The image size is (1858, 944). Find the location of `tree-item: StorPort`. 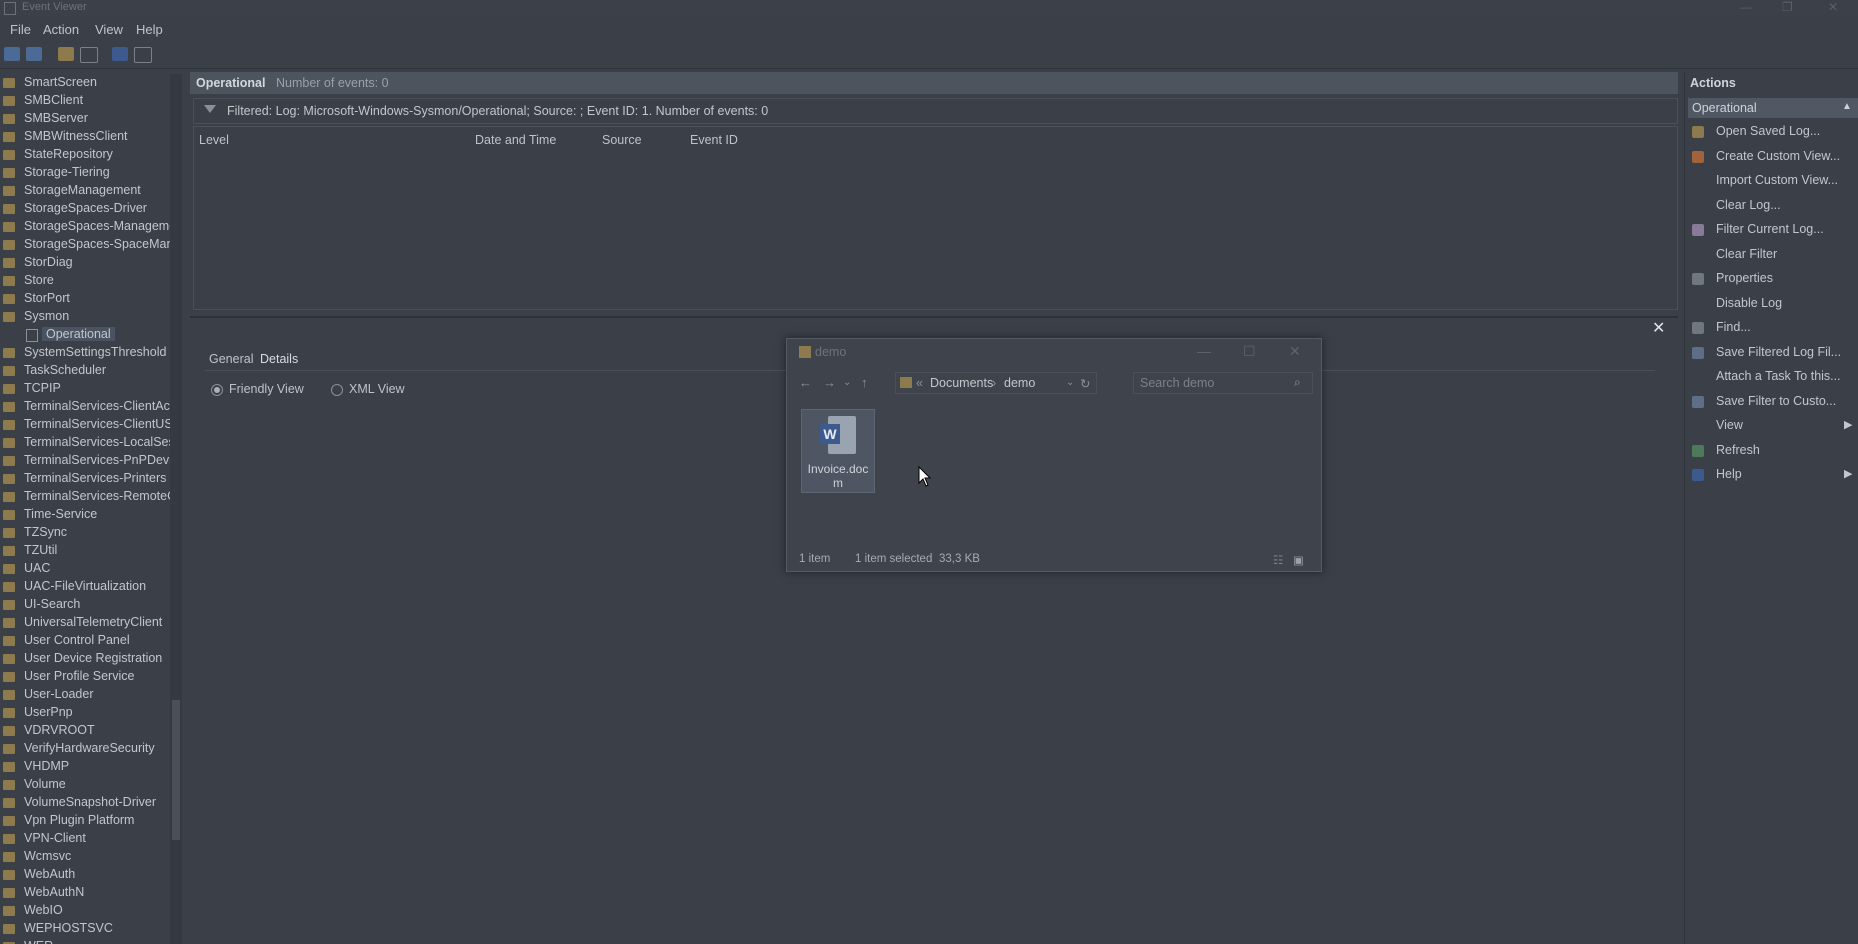

tree-item: StorPort is located at coordinates (85, 299).